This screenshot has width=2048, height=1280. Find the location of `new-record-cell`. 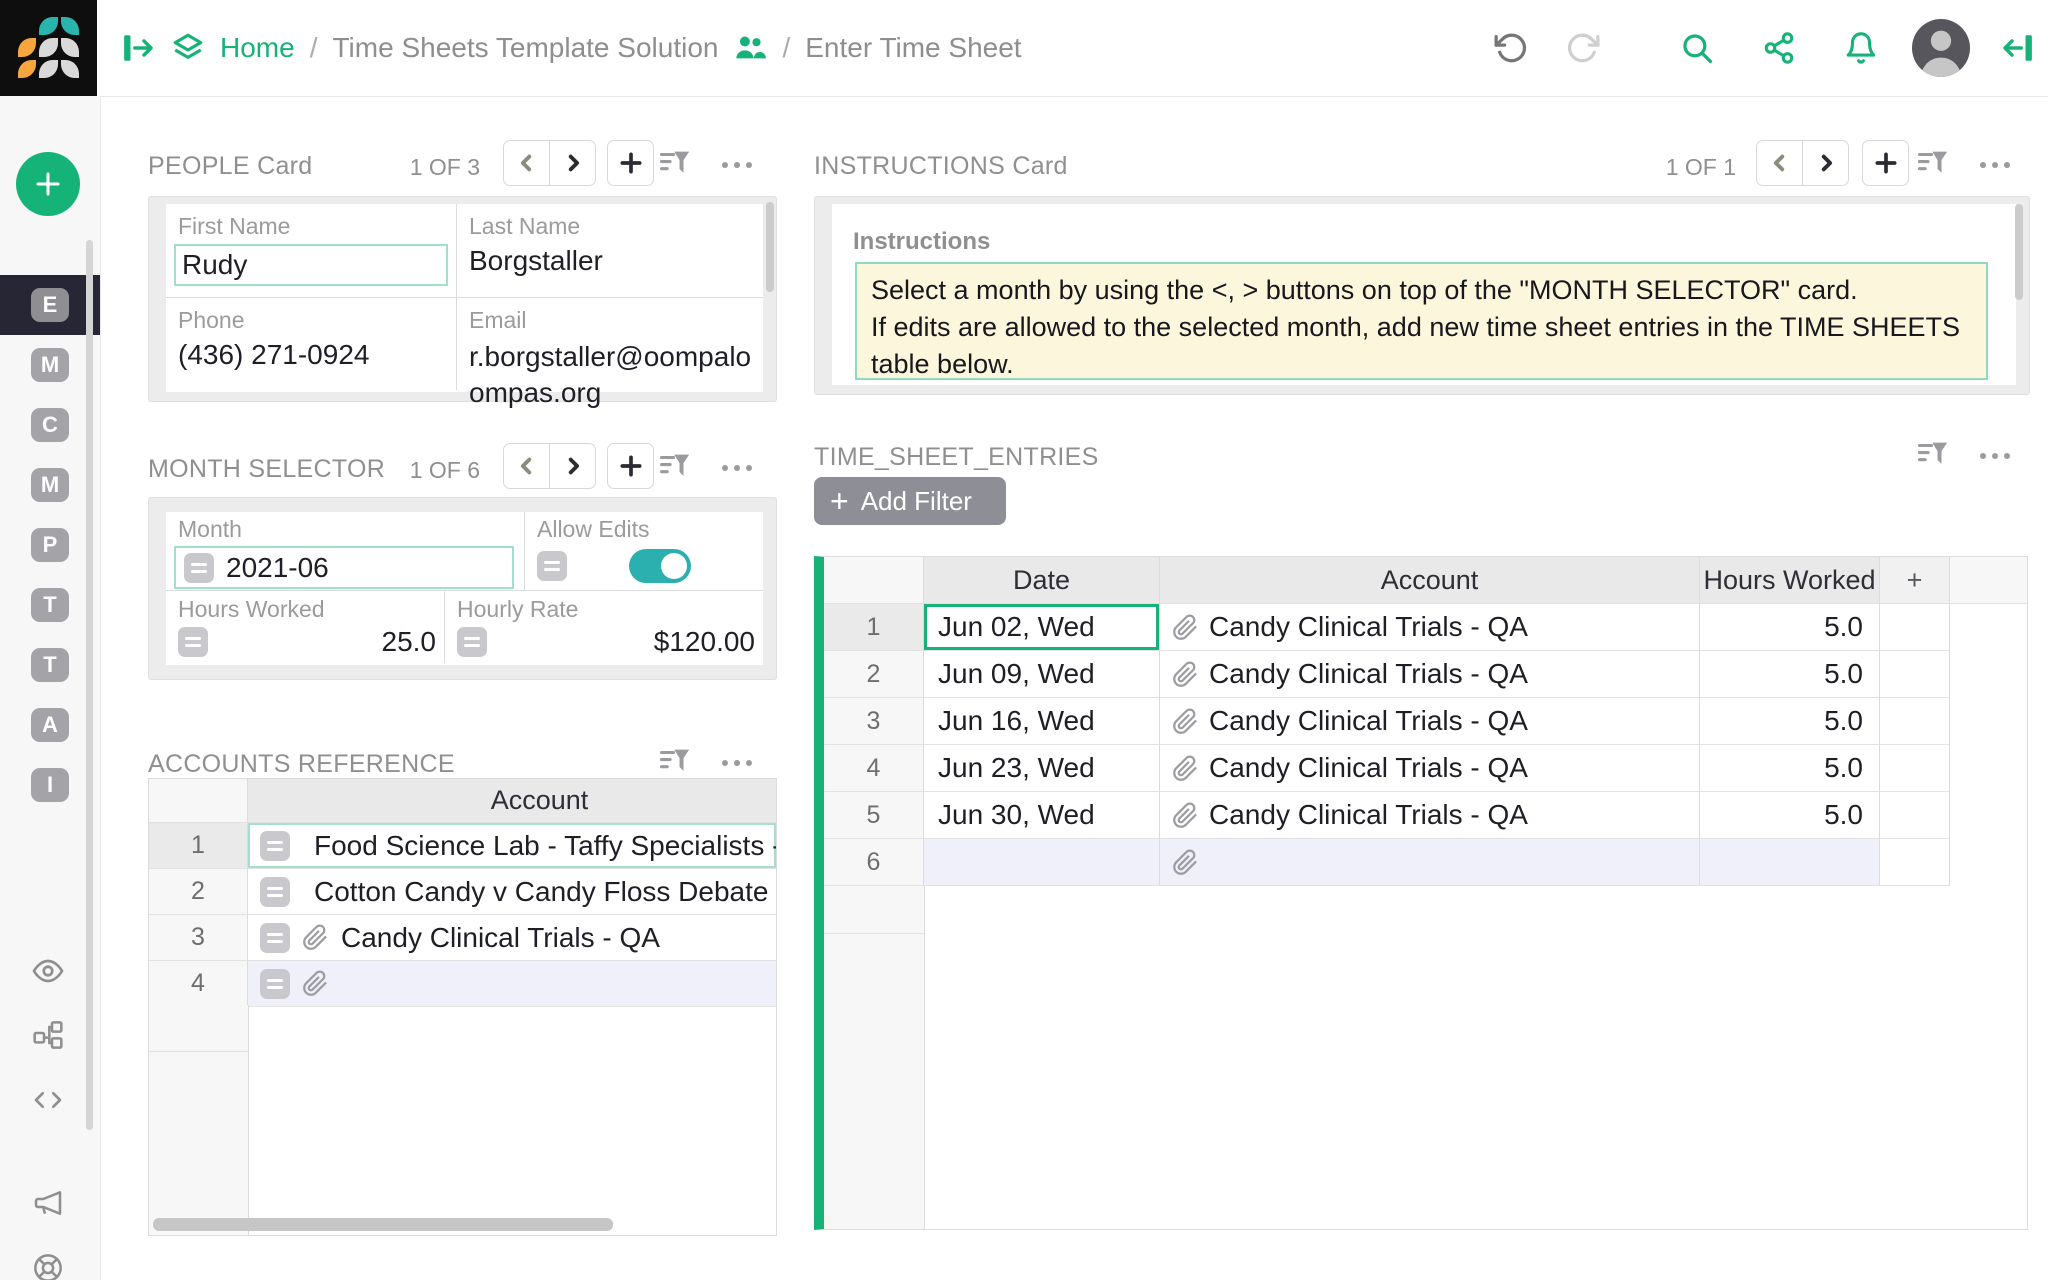

new-record-cell is located at coordinates (512, 984).